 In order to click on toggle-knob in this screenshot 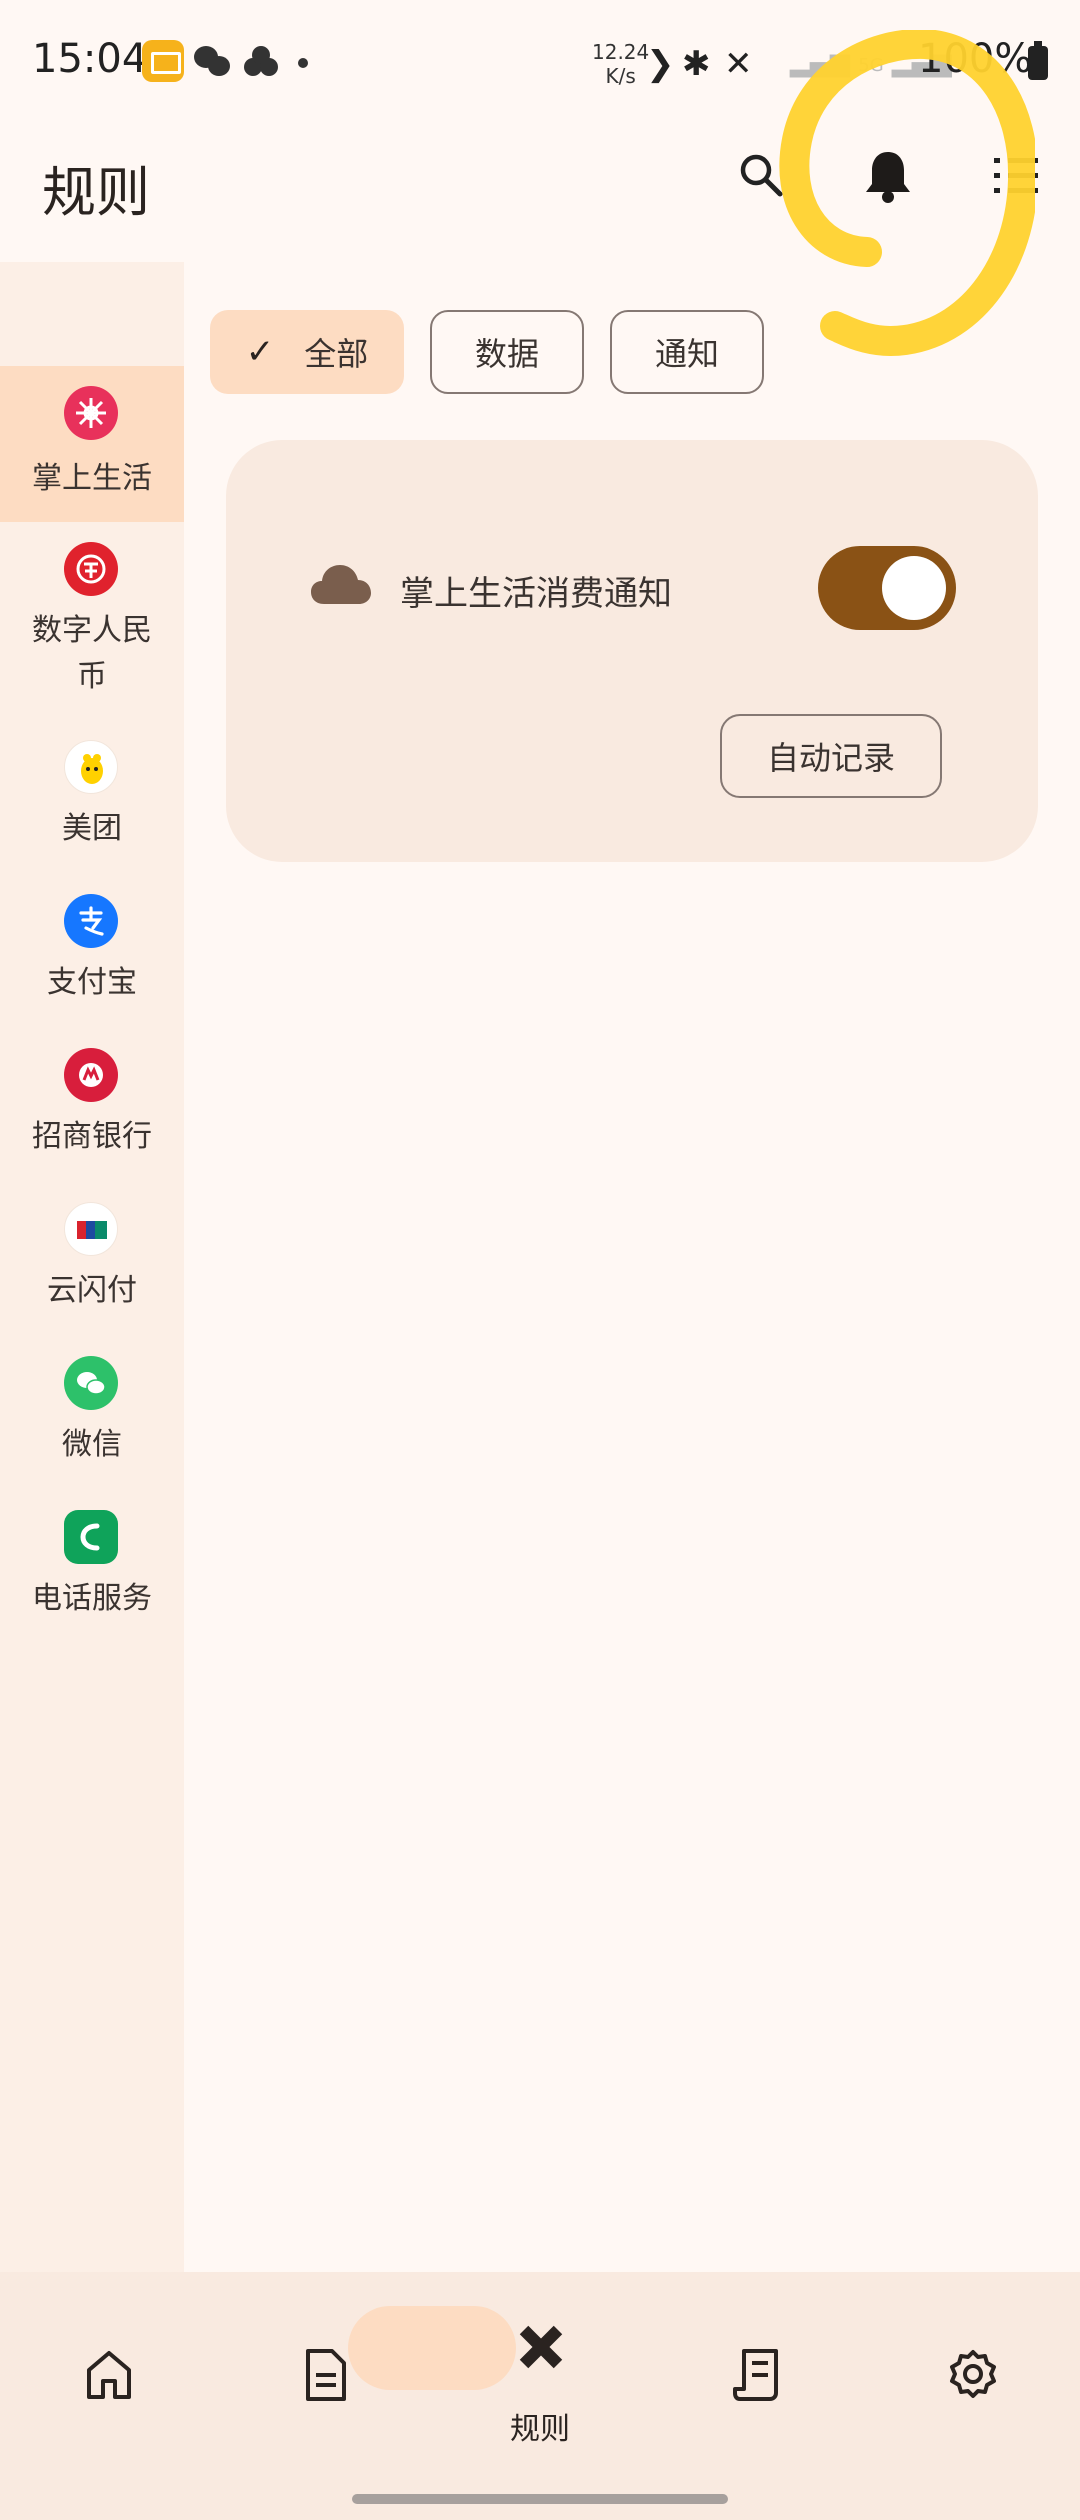, I will do `click(914, 588)`.